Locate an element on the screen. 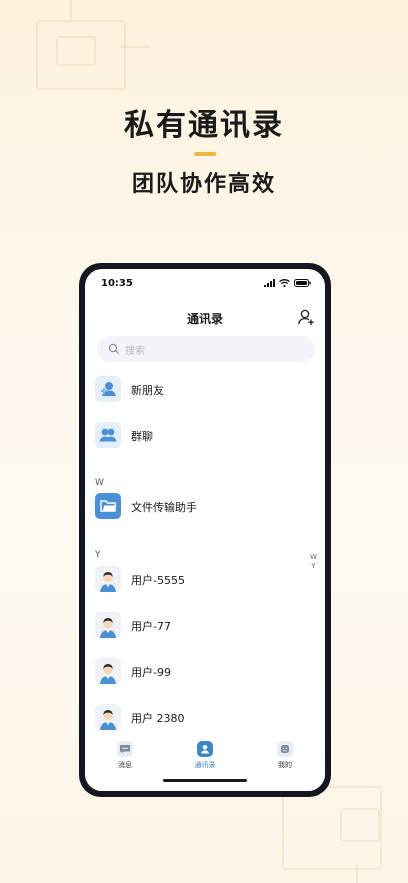 This screenshot has height=883, width=408. folder-icon is located at coordinates (108, 506).